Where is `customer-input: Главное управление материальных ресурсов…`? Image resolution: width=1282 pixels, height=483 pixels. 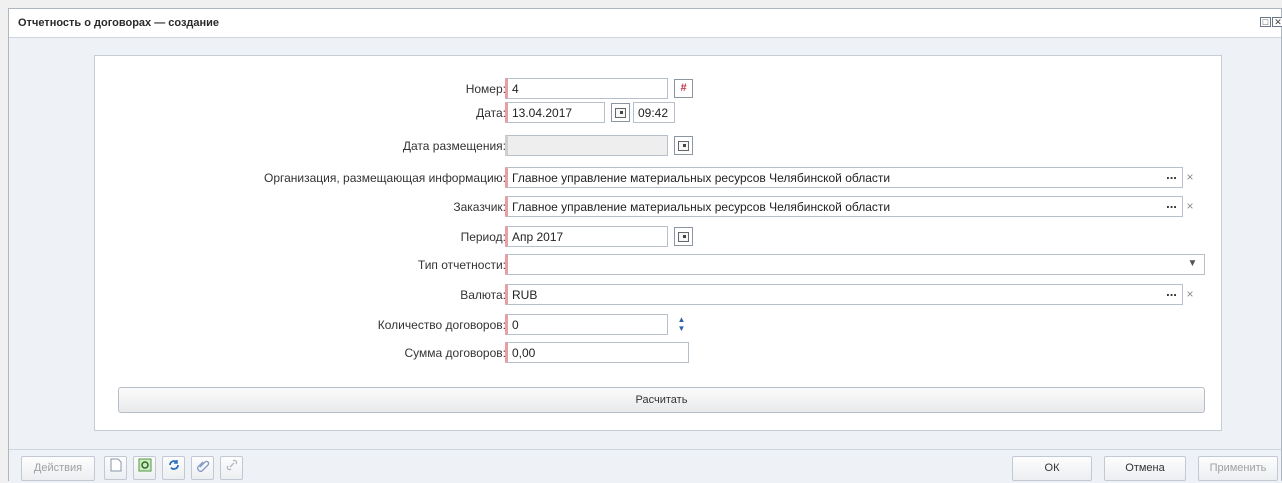
customer-input: Главное управление материальных ресурсов… is located at coordinates (844, 206).